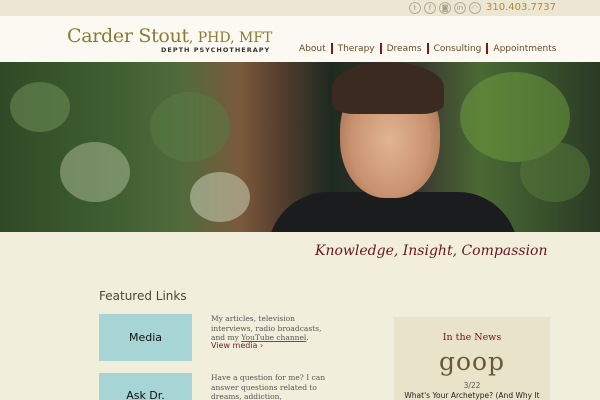 The image size is (600, 400). I want to click on portrait-hair, so click(388, 88).